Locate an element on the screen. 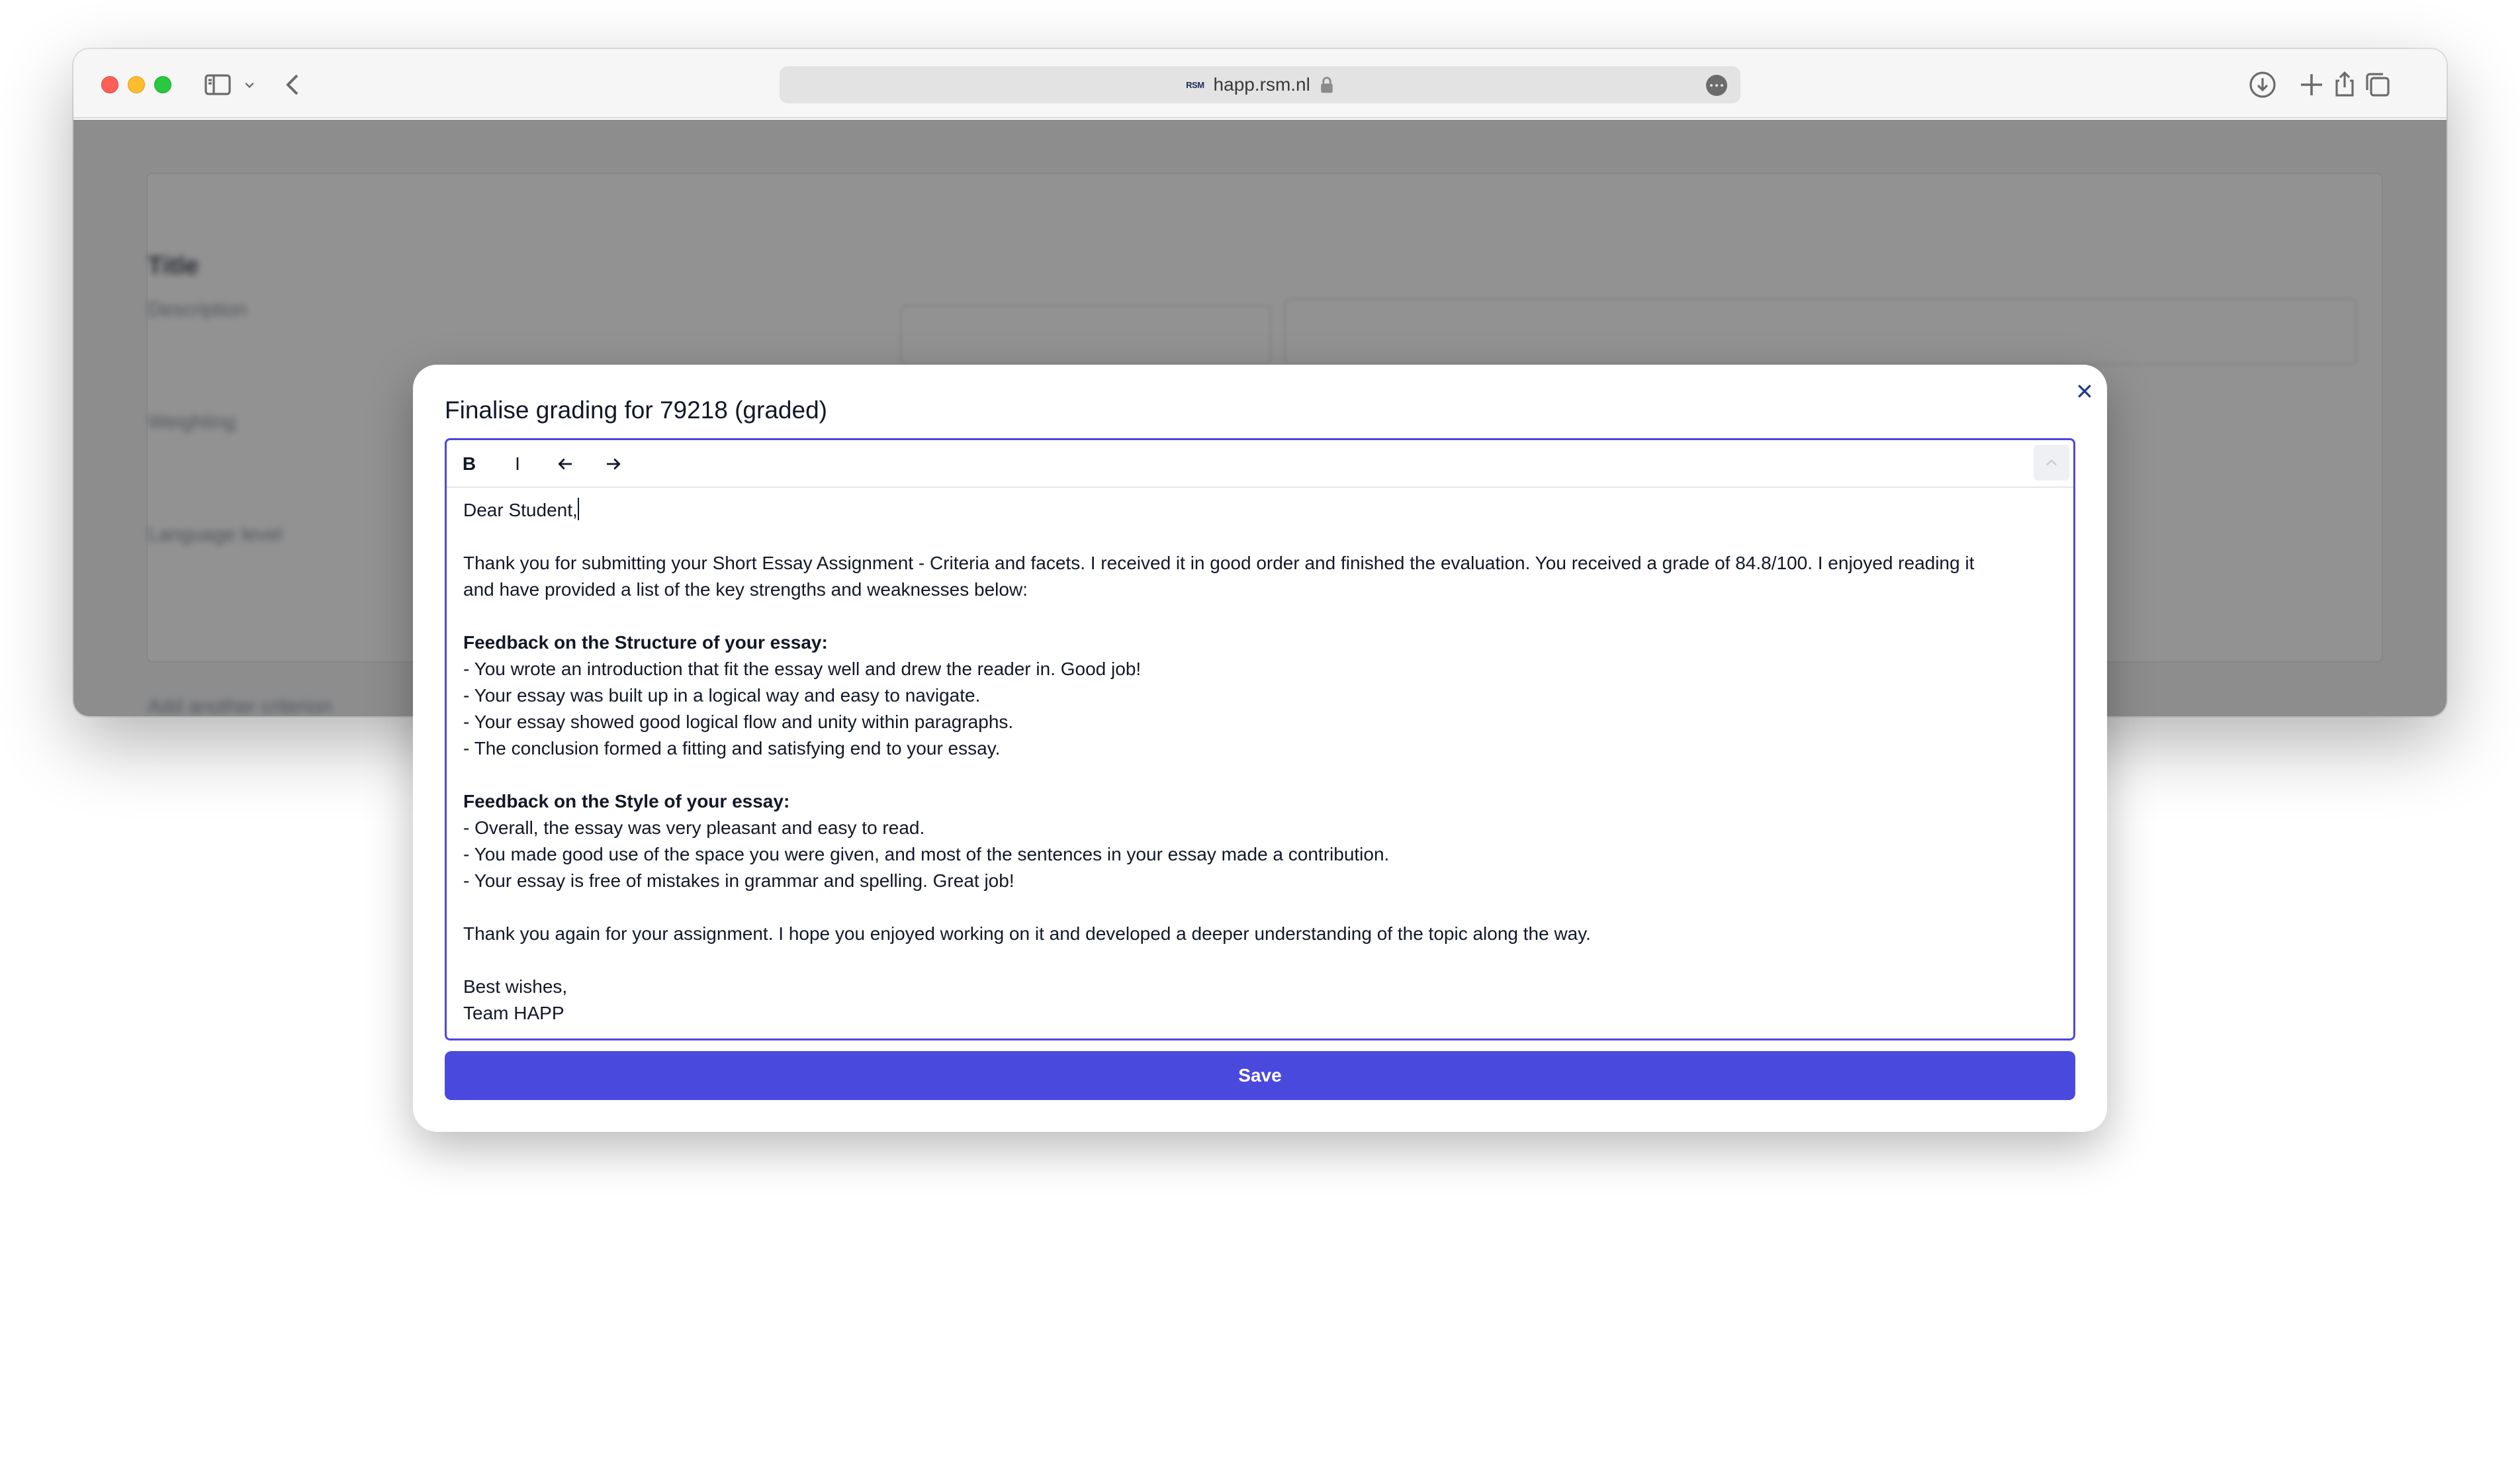 The height and width of the screenshot is (1476, 2520). minimize-window-button is located at coordinates (136, 84).